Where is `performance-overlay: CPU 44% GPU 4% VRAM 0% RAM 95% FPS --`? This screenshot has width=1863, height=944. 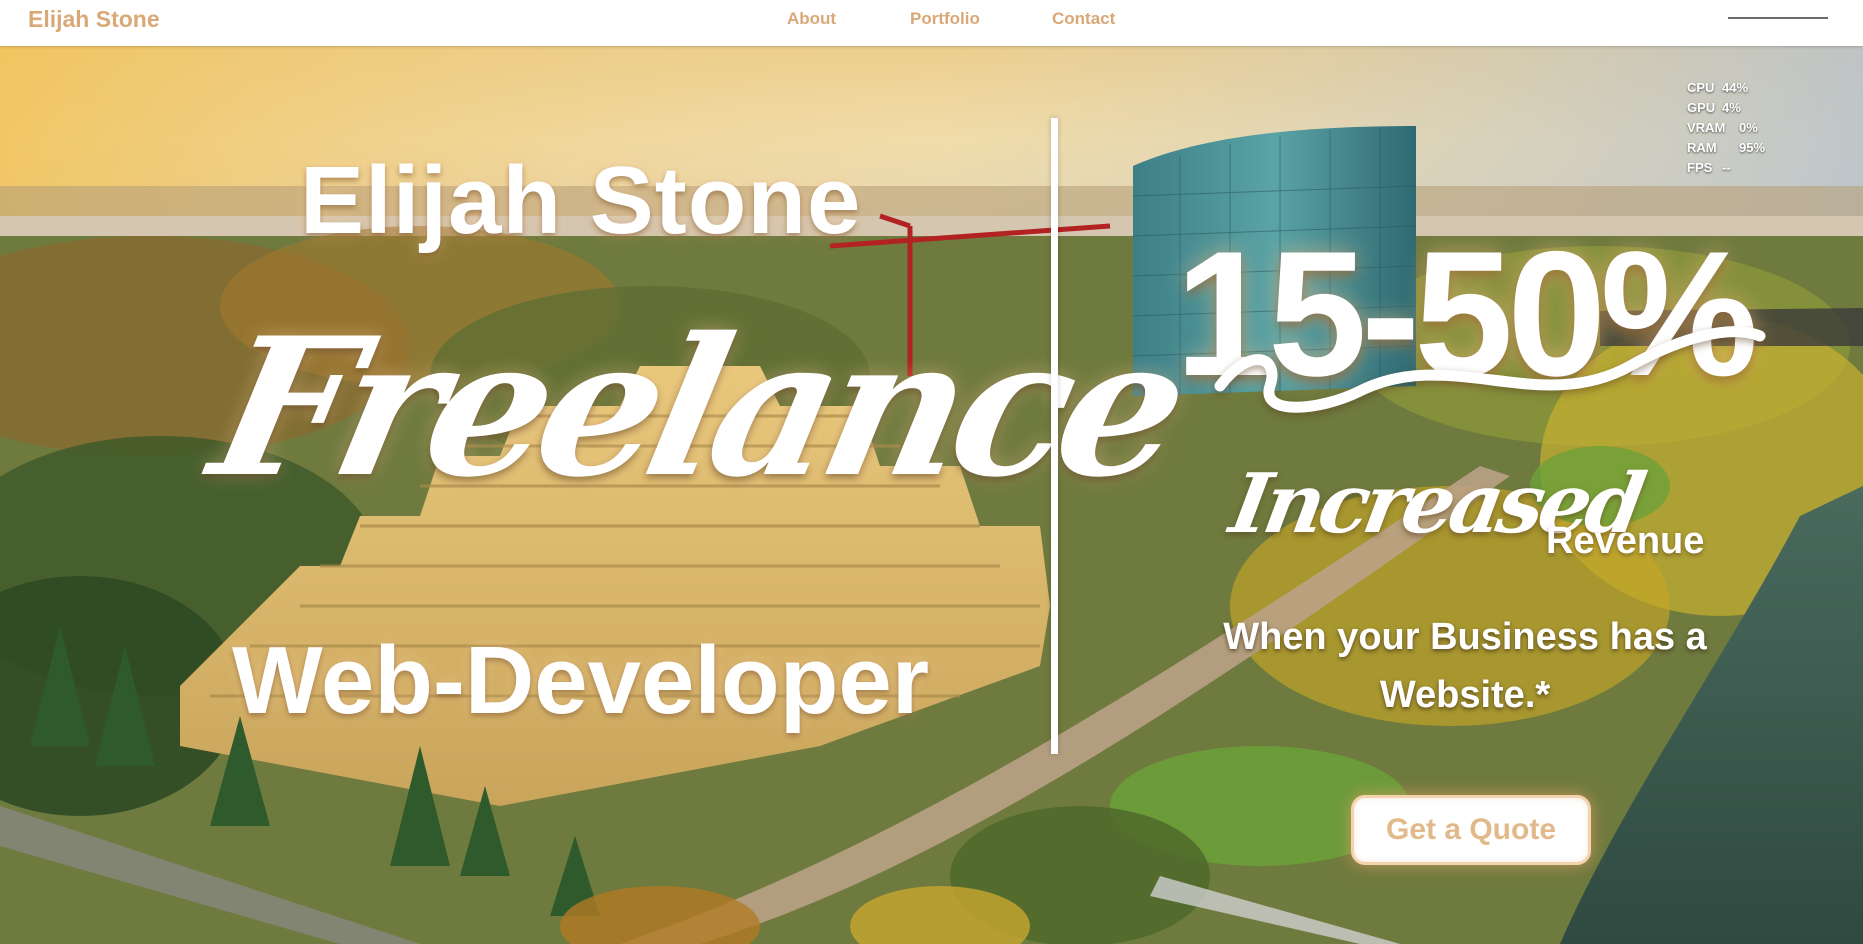
performance-overlay: CPU 44% GPU 4% VRAM 0% RAM 95% FPS -- is located at coordinates (1726, 128).